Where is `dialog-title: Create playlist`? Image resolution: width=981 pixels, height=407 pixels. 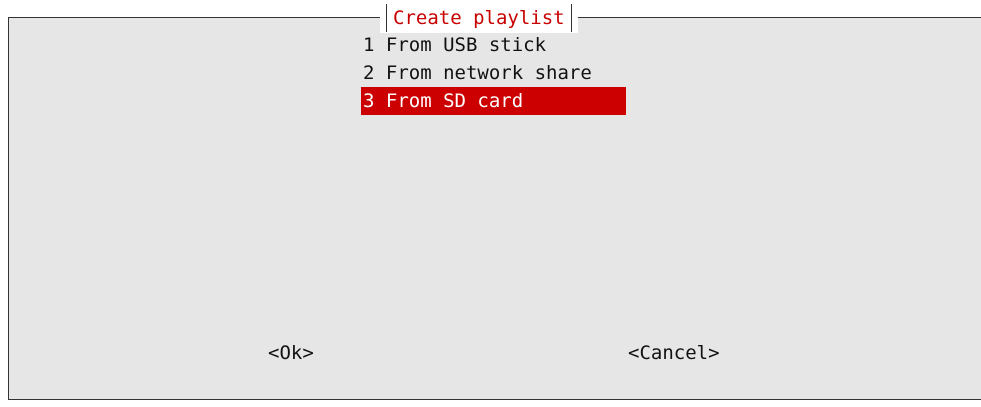
dialog-title: Create playlist is located at coordinates (479, 18).